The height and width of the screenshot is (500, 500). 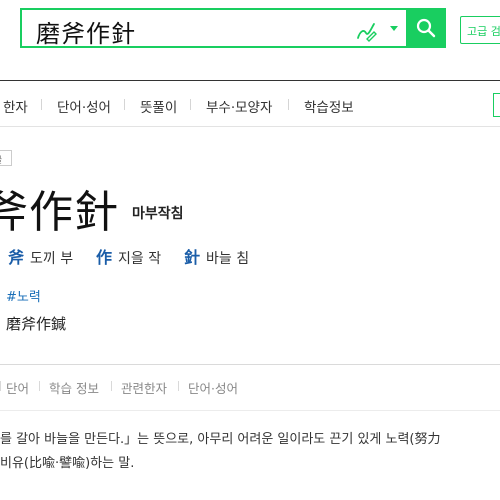 I want to click on tab-radical-shape: 부수·모양자, so click(x=239, y=106).